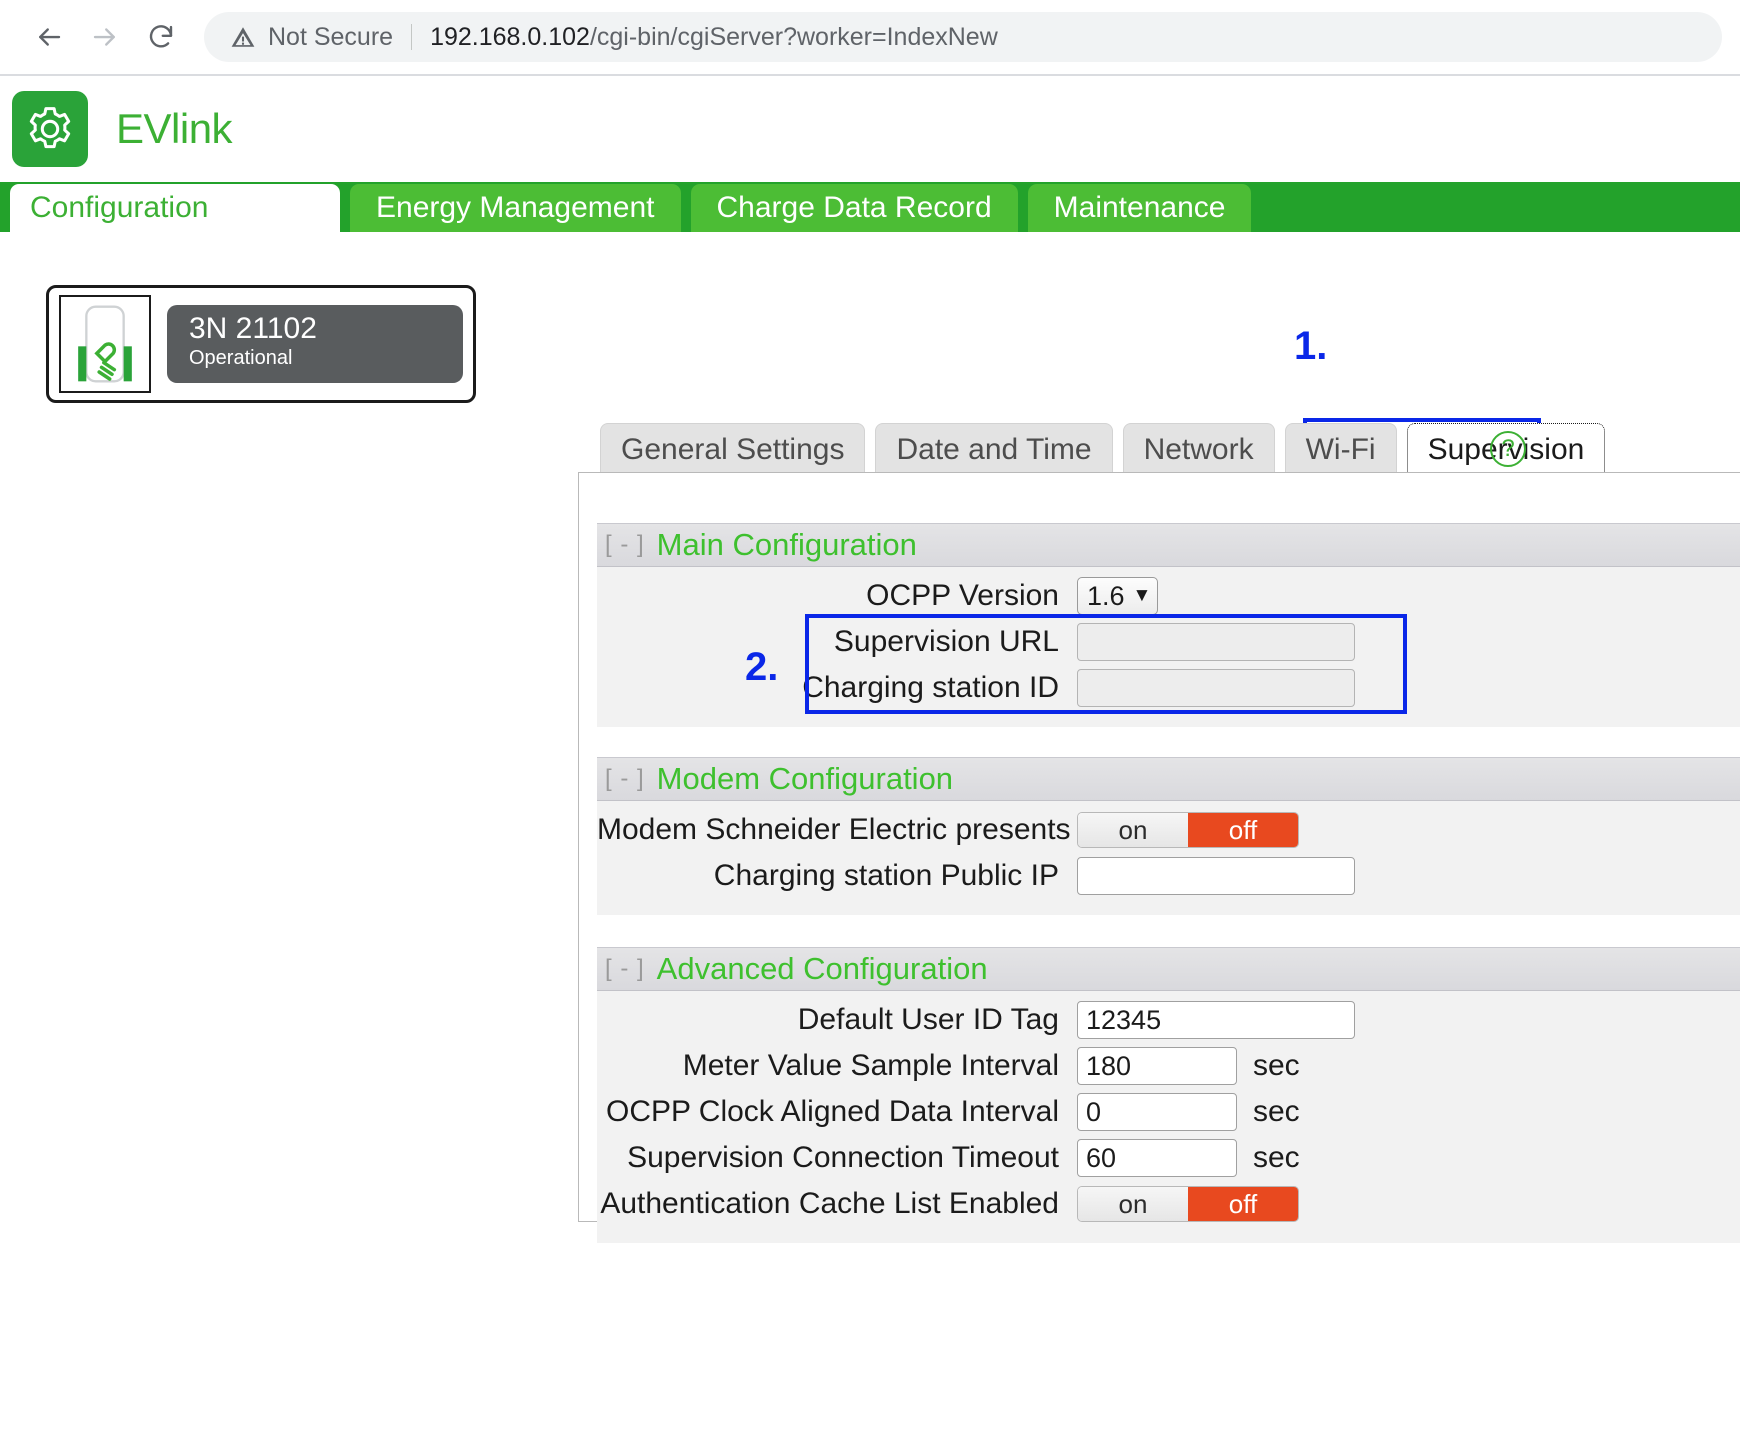  I want to click on field-row-supervision-connection-timeout: Supervision Connection Timeout 60 sec, so click(1168, 1158).